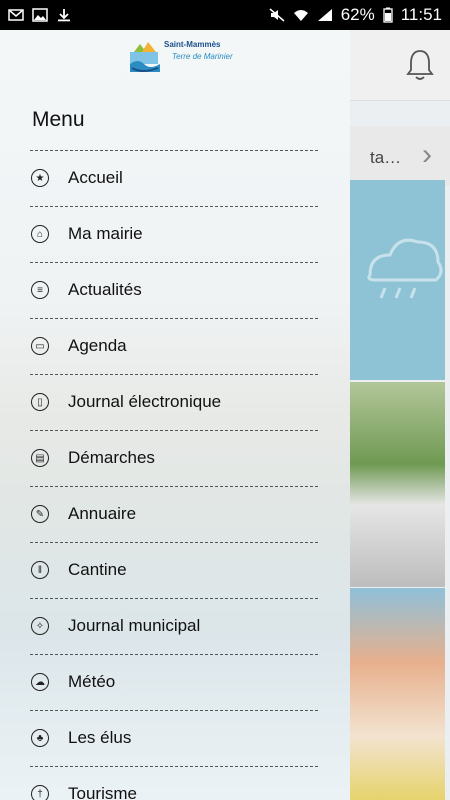 This screenshot has width=450, height=800. Describe the element at coordinates (175, 290) in the screenshot. I see `menu-item-actualites: ≡ Actualités` at that location.